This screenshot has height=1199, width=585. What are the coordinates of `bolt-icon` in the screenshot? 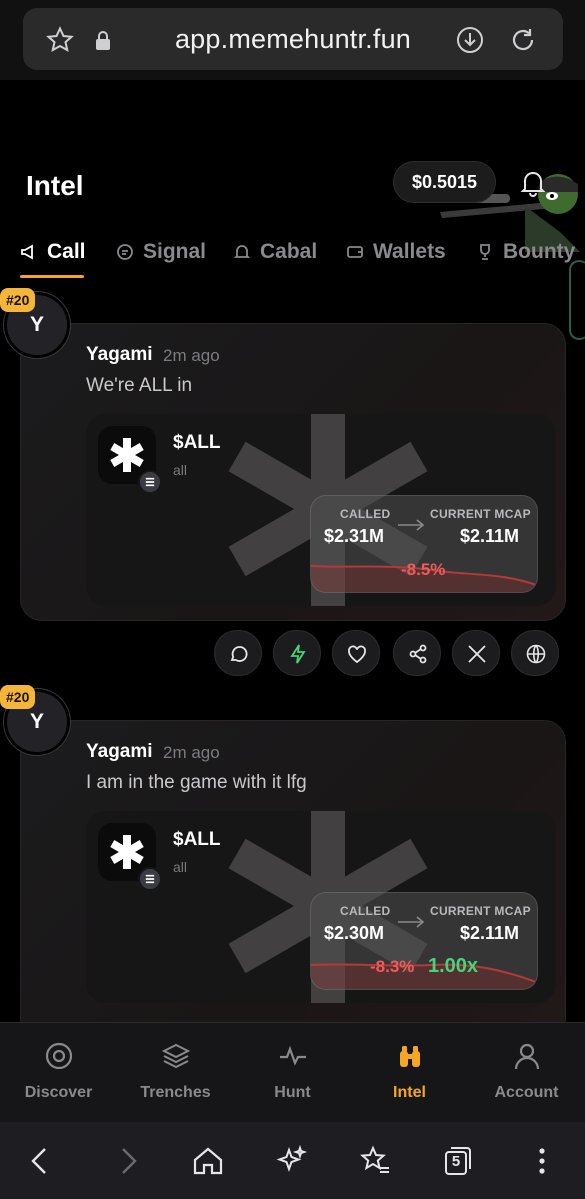 It's located at (298, 654).